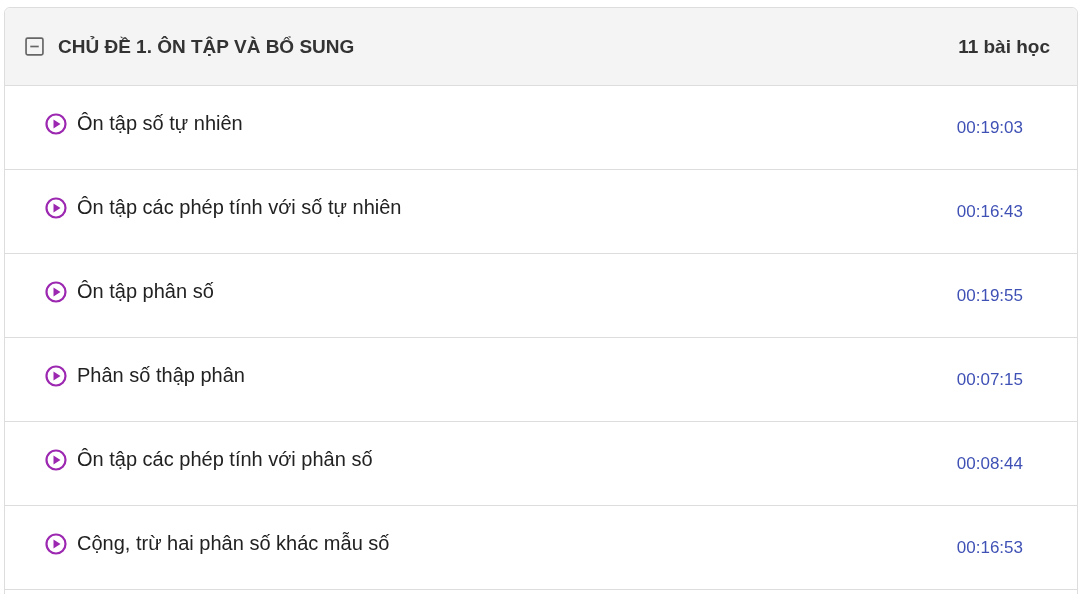  I want to click on lesson-count: 11 bài học, so click(1004, 46).